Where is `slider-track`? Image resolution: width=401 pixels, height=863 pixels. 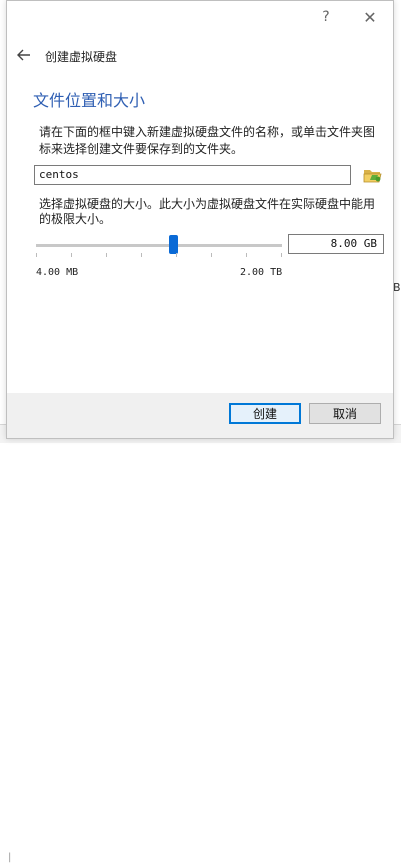
slider-track is located at coordinates (159, 245).